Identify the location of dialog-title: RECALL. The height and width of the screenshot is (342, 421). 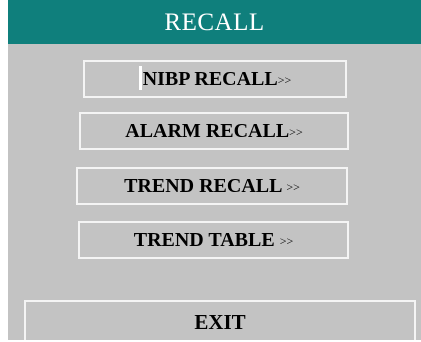
(214, 22).